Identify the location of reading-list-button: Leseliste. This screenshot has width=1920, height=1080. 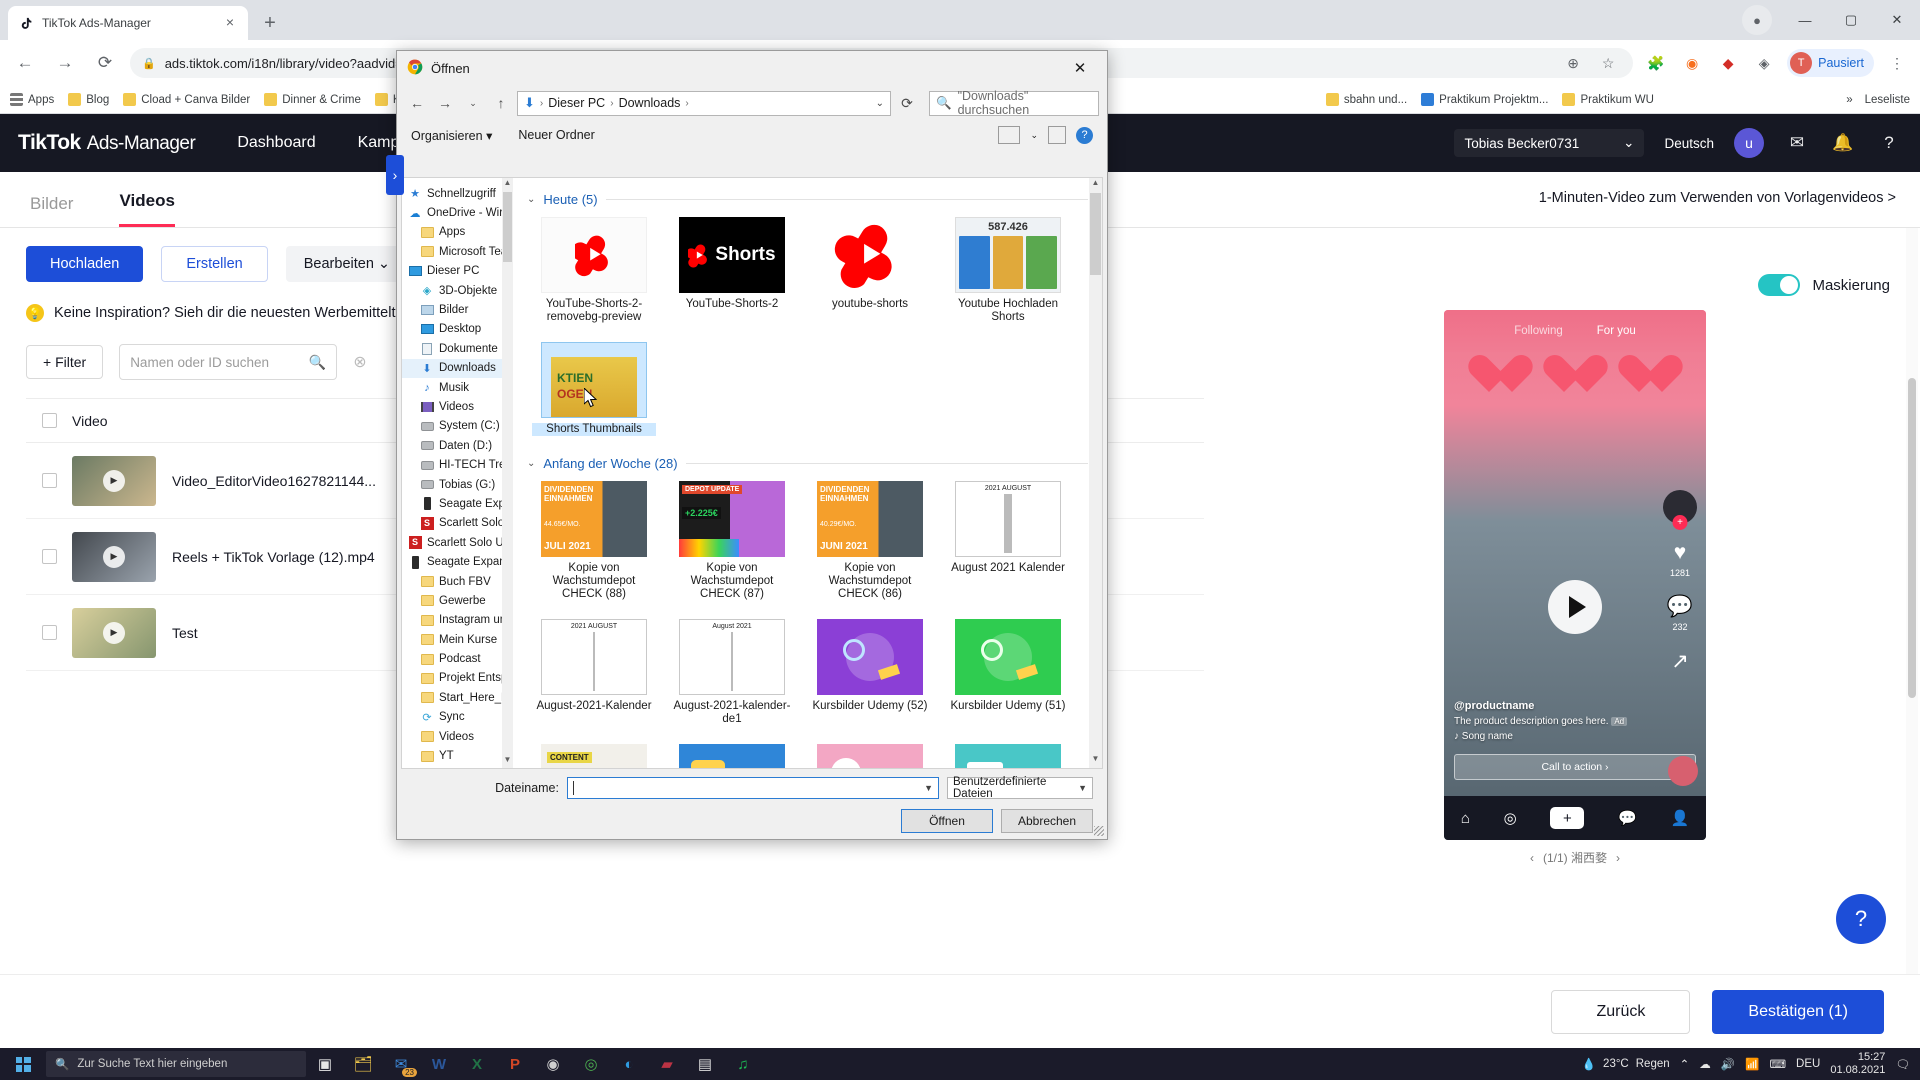
(1887, 100).